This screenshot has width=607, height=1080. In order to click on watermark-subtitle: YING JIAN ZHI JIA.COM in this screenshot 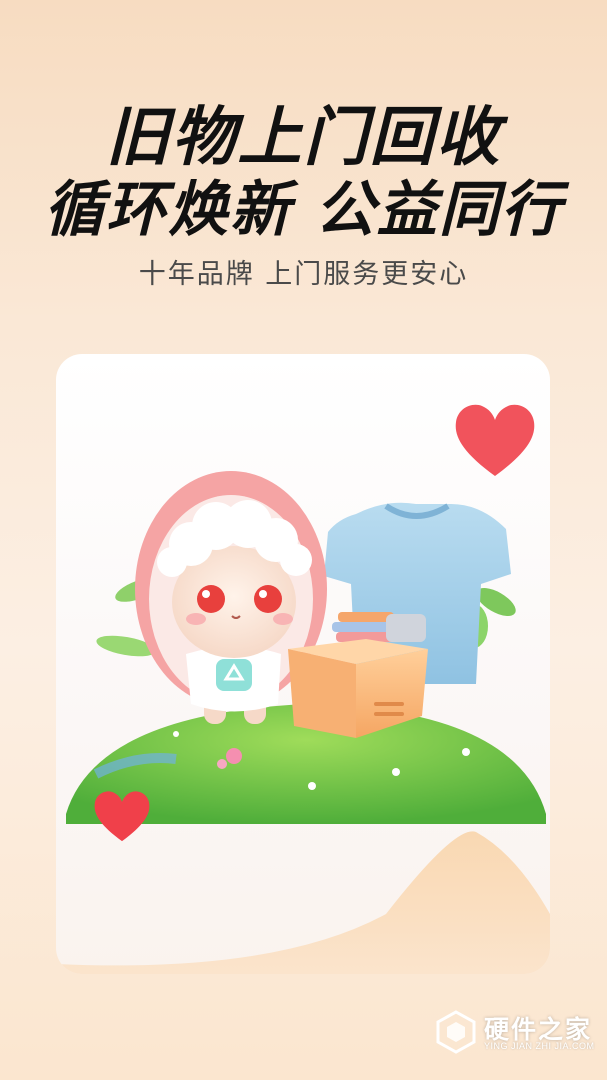, I will do `click(539, 1046)`.